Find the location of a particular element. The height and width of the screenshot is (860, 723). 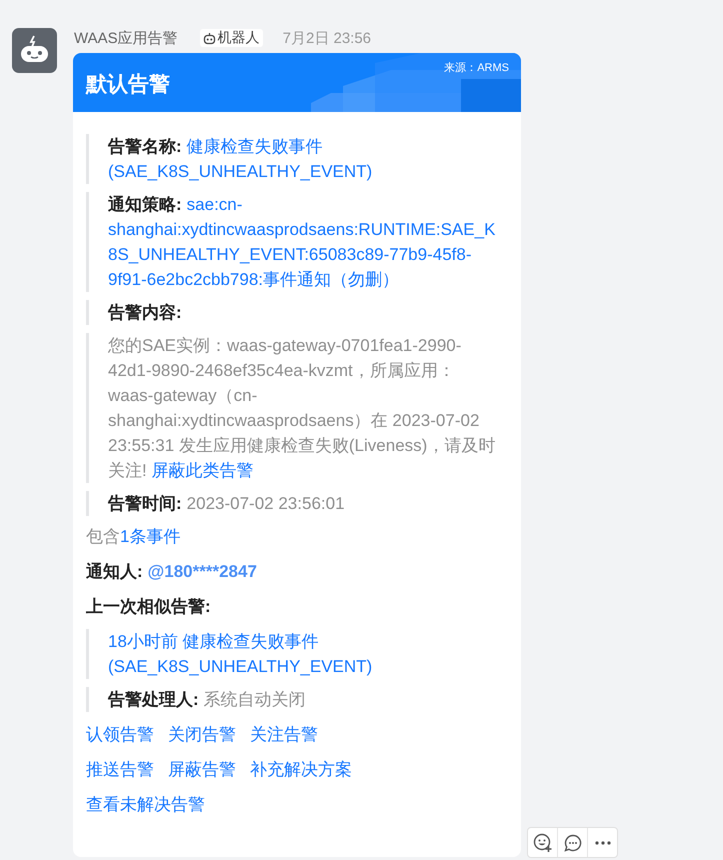

action-link: 关注告警 is located at coordinates (284, 734).